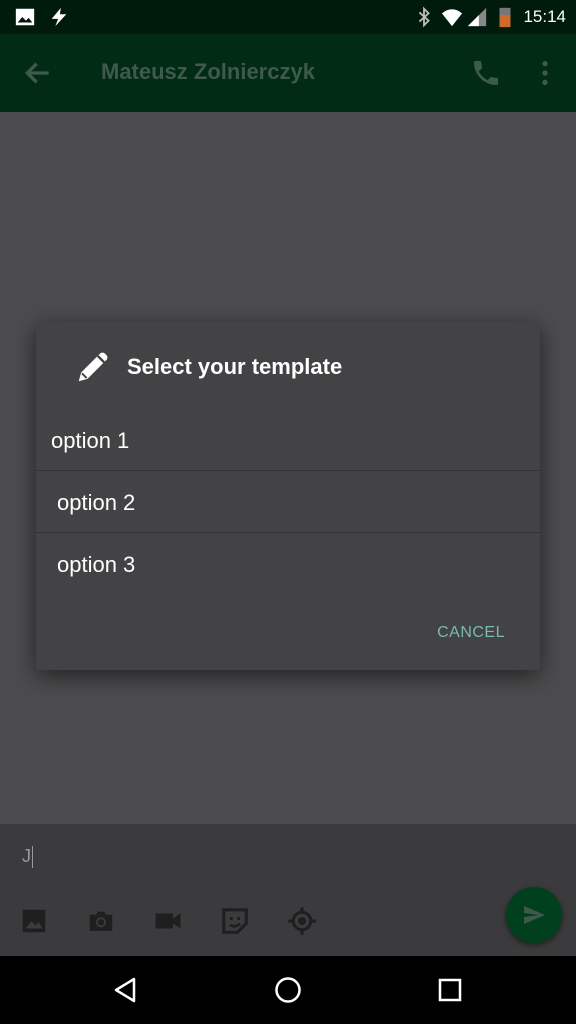  What do you see at coordinates (424, 17) in the screenshot?
I see `bluetooth-icon` at bounding box center [424, 17].